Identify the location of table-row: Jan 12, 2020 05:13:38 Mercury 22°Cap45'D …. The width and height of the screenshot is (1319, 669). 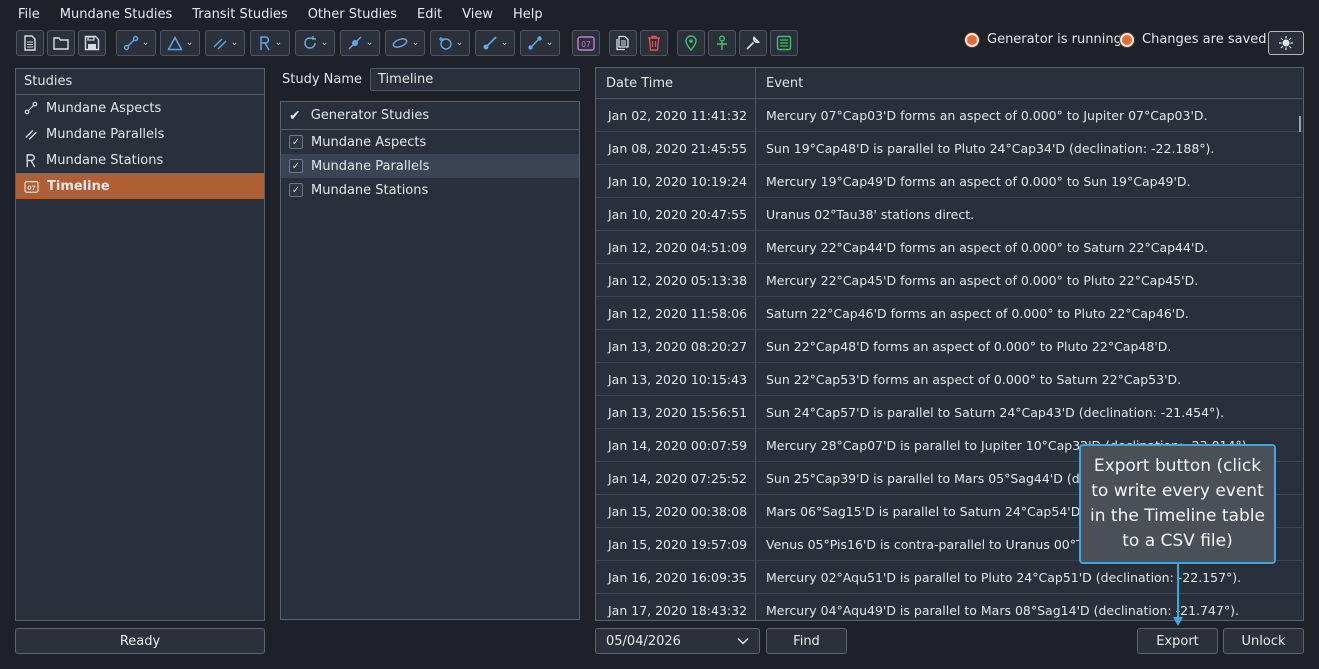
(949, 280).